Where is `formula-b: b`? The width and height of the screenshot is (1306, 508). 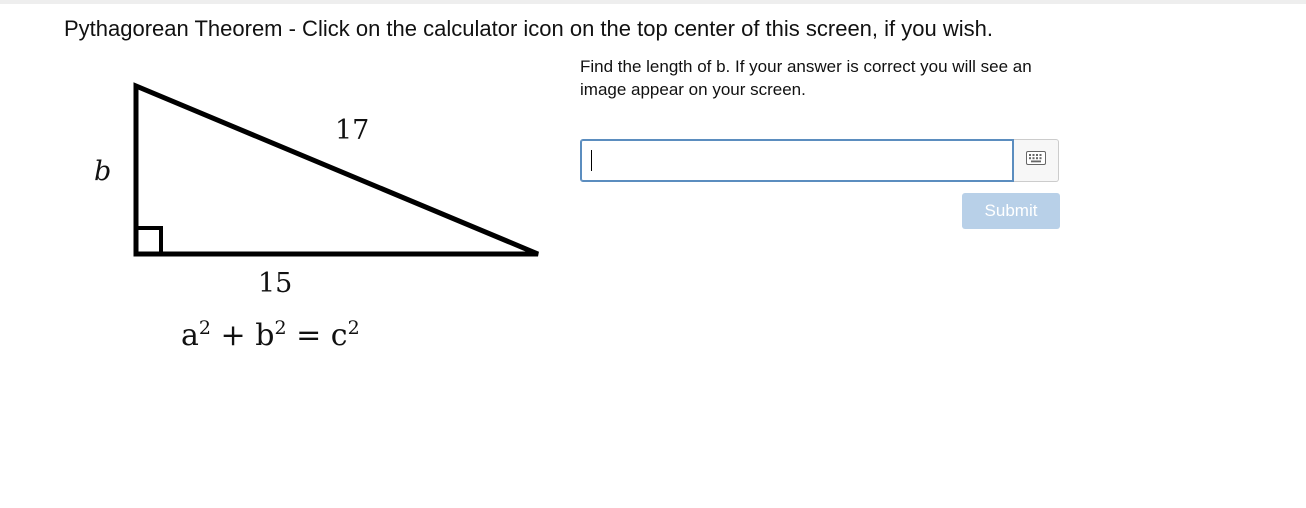 formula-b: b is located at coordinates (265, 335).